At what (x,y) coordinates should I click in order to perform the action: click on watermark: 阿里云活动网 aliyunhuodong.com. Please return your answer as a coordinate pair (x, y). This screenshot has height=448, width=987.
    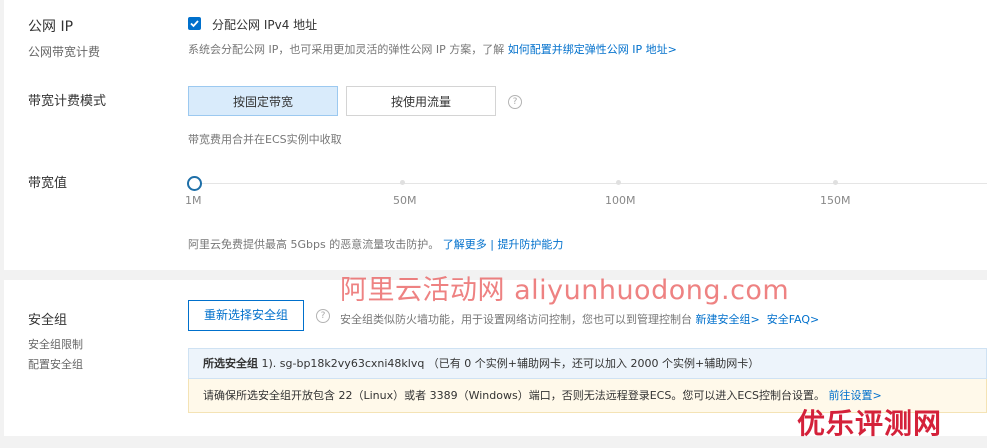
    Looking at the image, I should click on (565, 290).